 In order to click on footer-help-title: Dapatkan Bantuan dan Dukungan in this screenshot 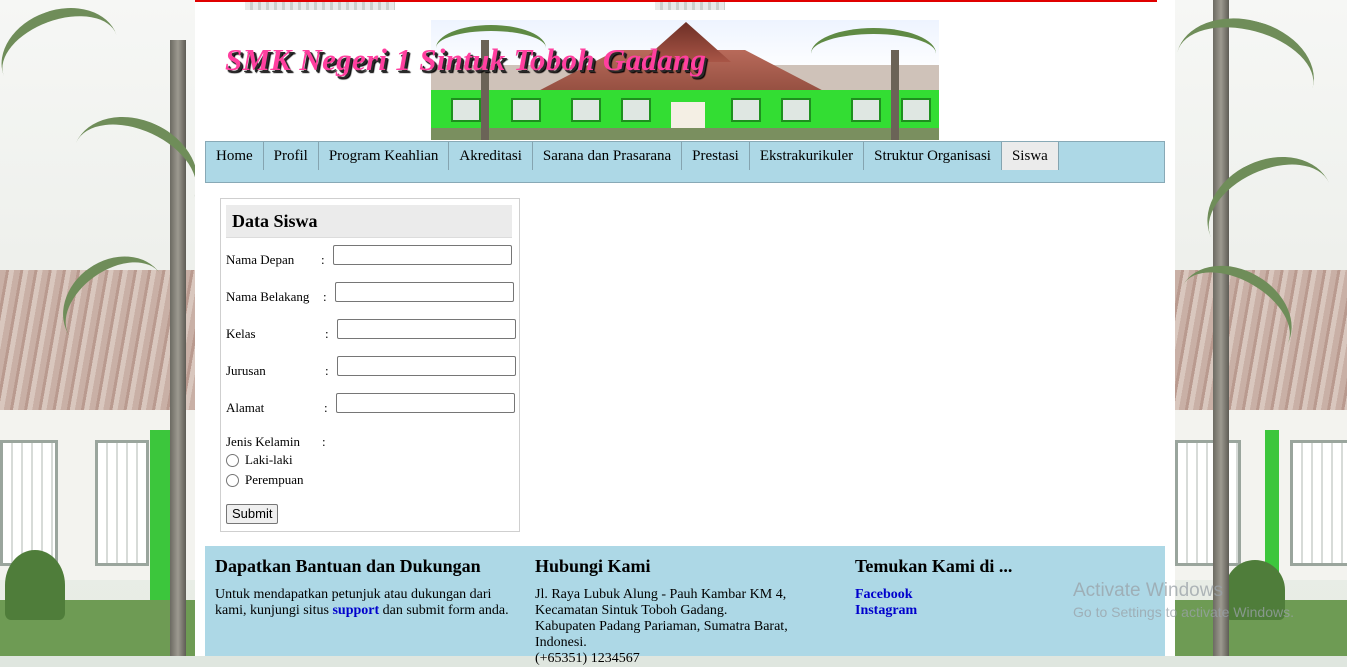, I will do `click(348, 566)`.